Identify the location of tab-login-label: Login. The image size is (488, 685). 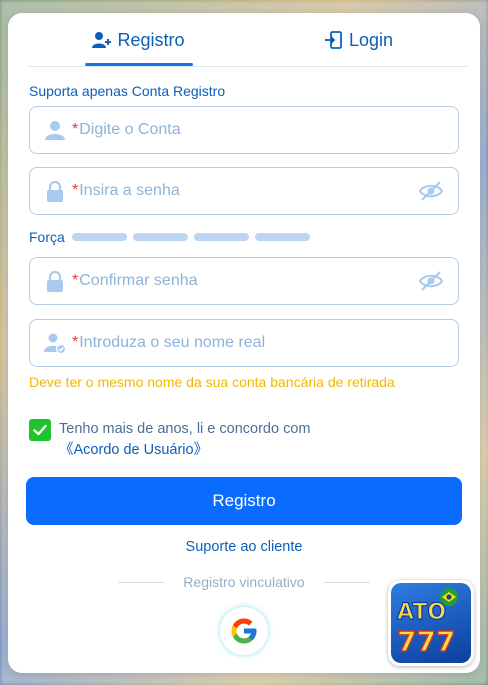
(371, 39).